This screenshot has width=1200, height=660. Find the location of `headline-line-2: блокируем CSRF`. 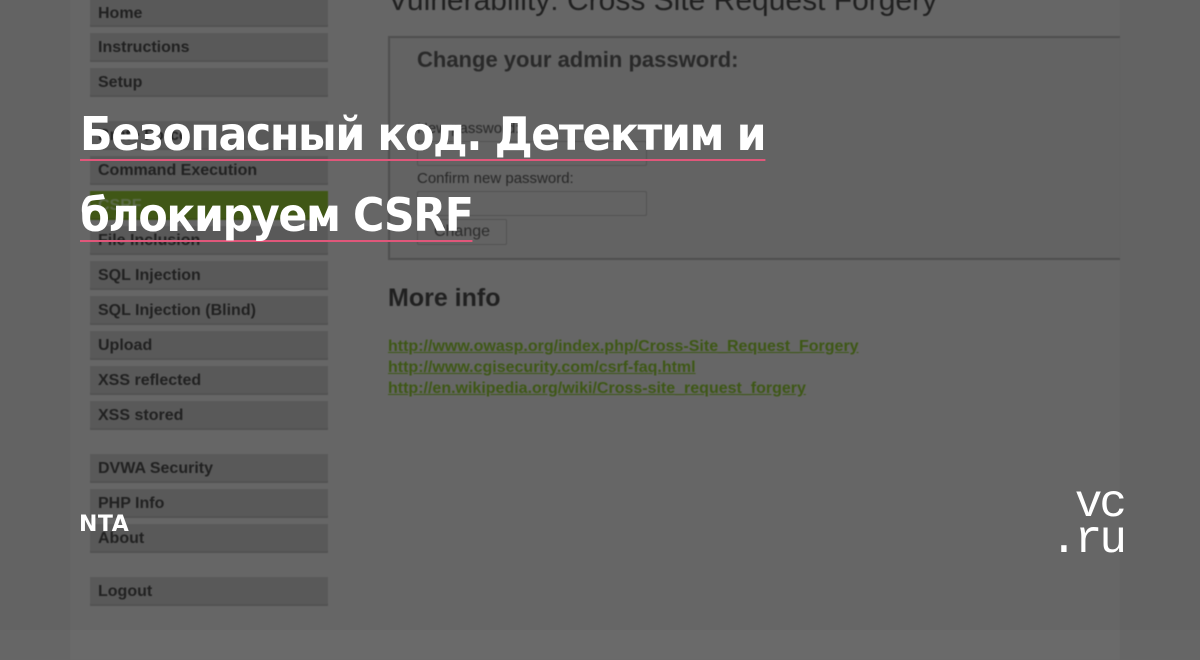

headline-line-2: блокируем CSRF is located at coordinates (277, 214).